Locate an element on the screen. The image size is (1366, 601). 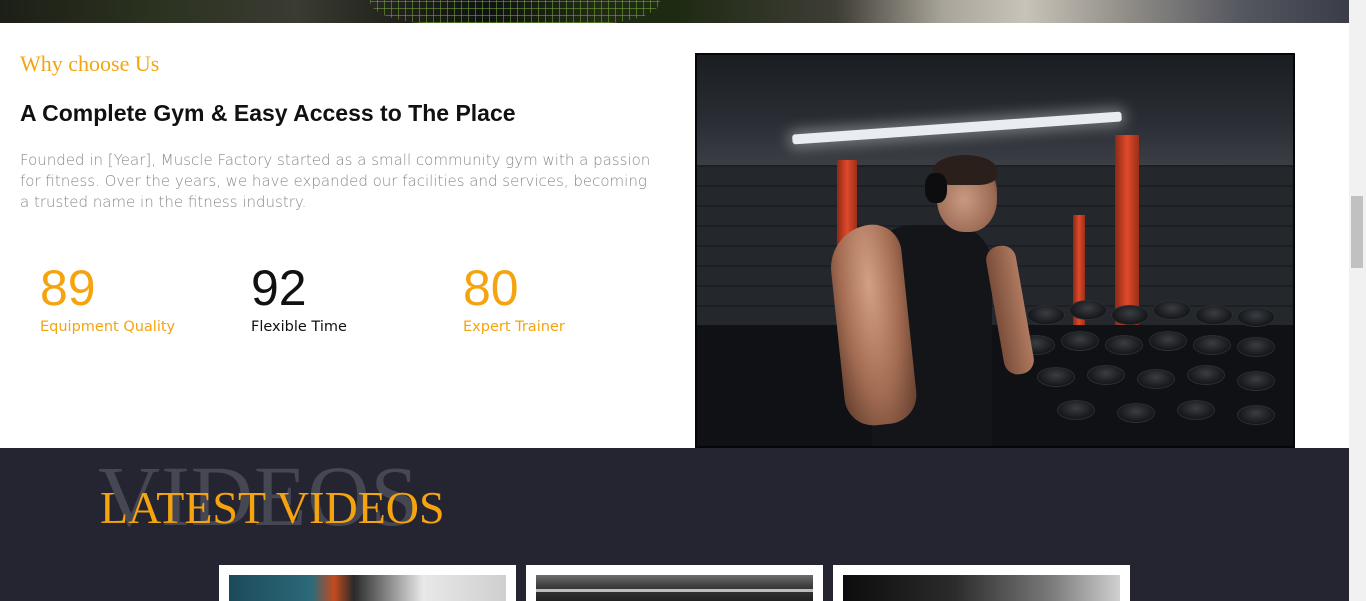
stat-value: 89 is located at coordinates (68, 288).